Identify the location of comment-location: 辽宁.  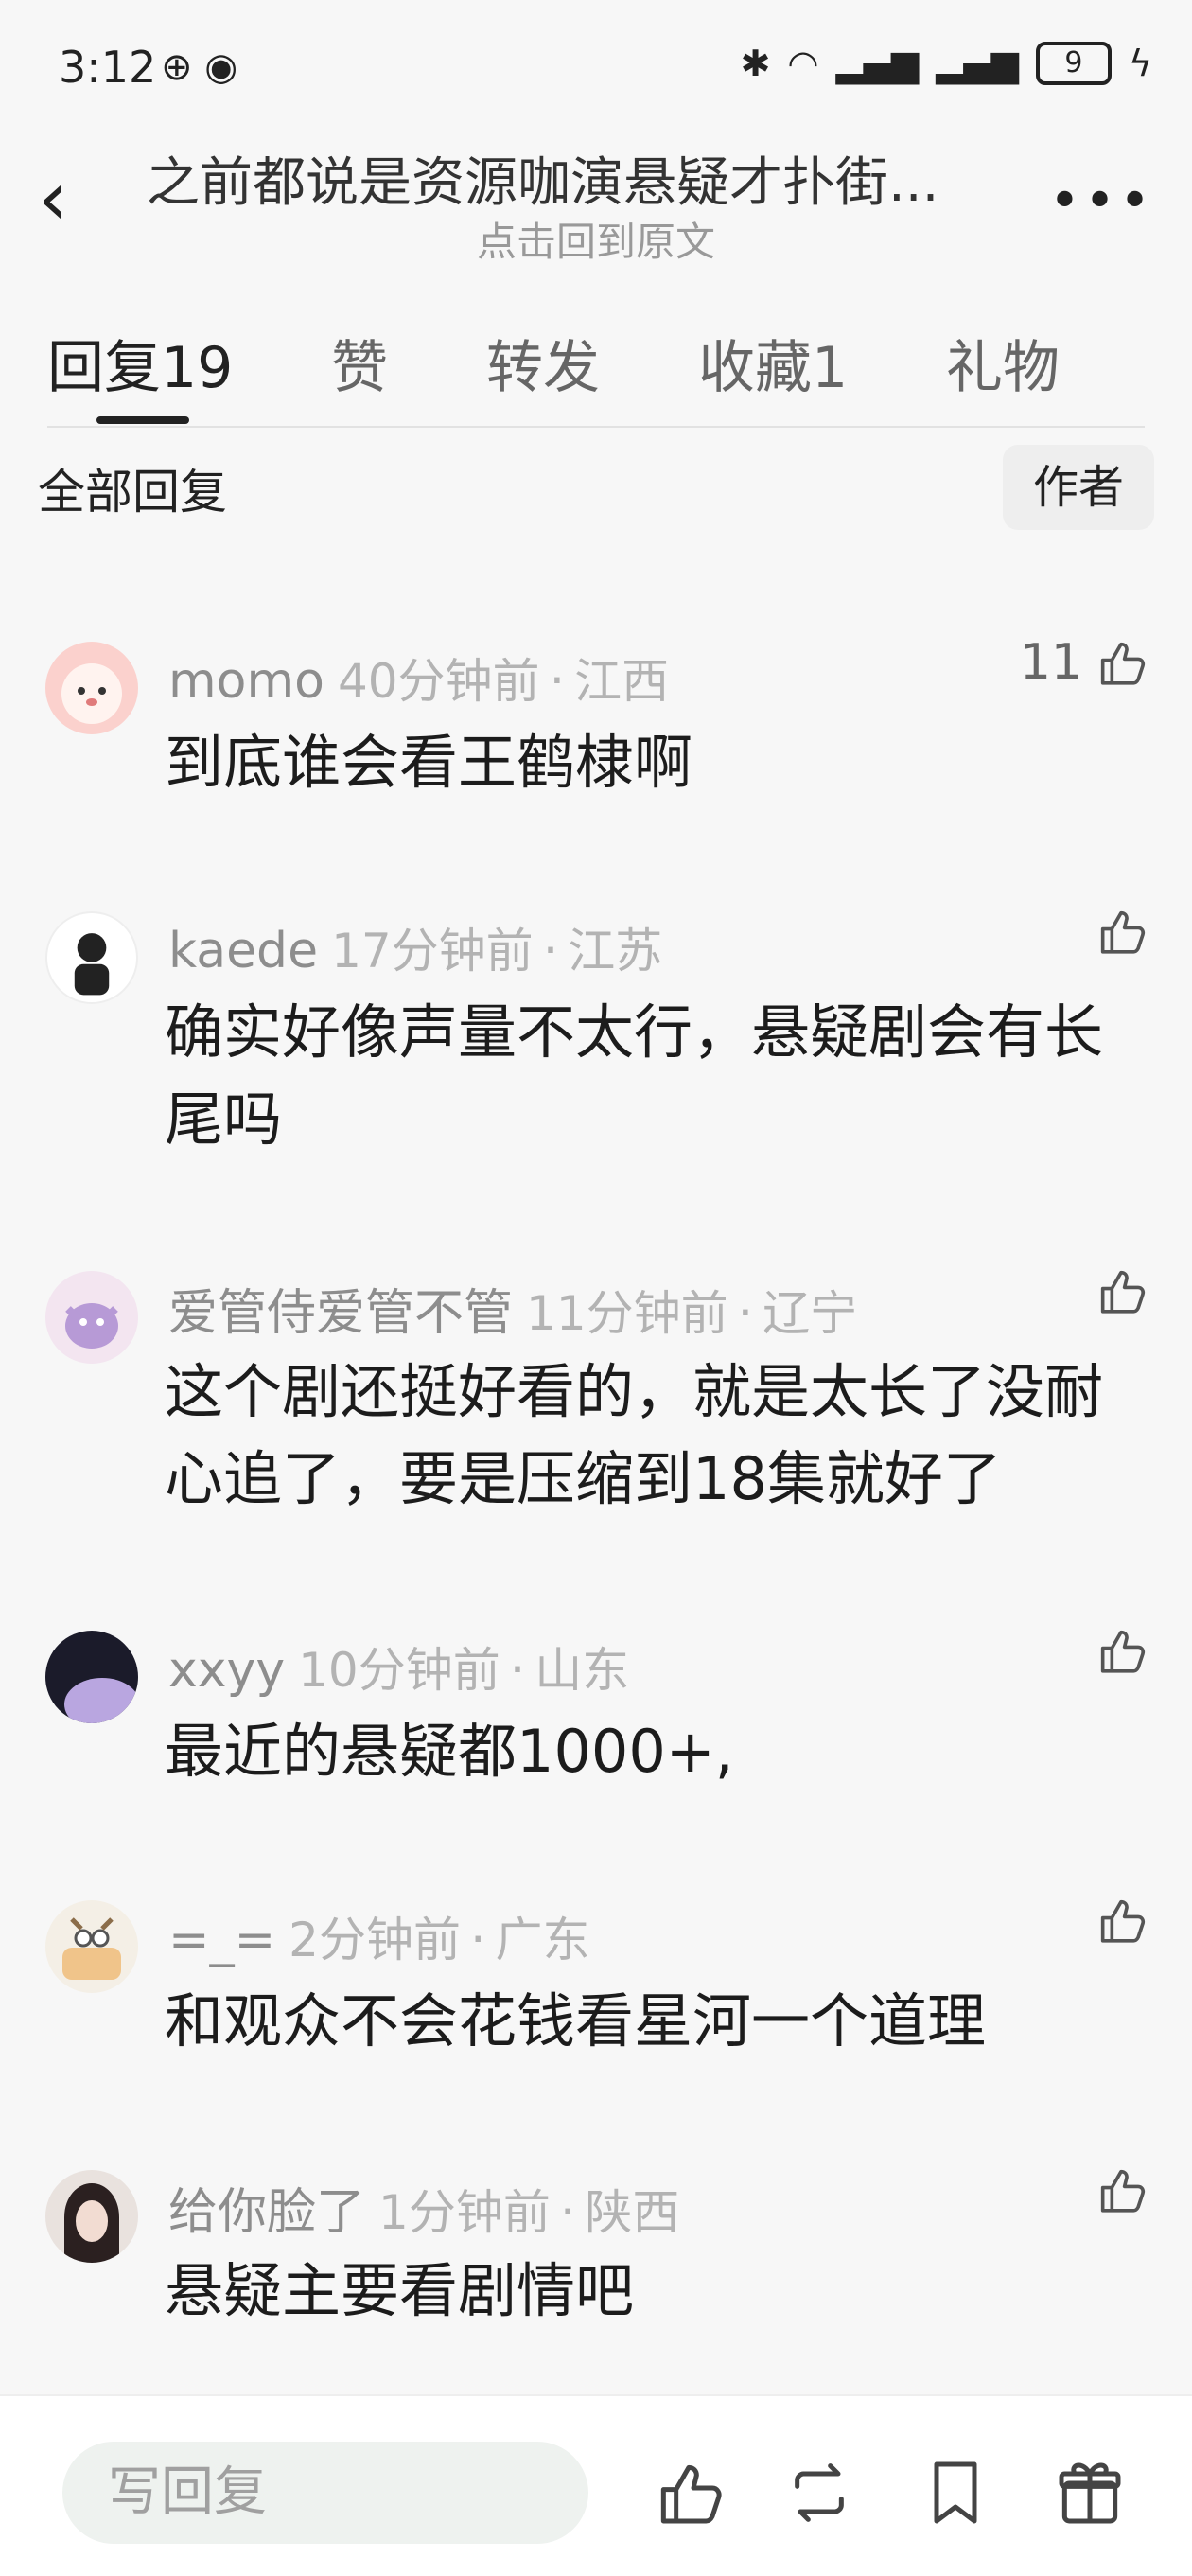
(810, 1313).